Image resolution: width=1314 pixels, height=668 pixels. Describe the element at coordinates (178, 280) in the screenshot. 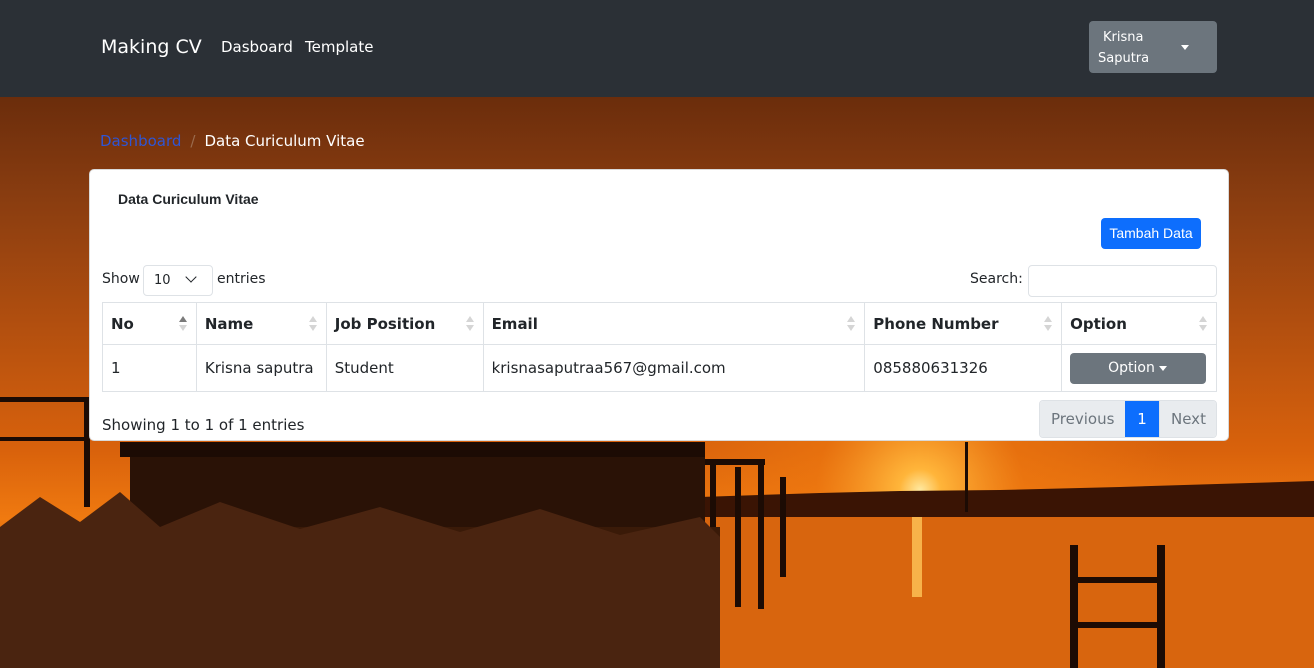

I see `entries-length-select: 10` at that location.